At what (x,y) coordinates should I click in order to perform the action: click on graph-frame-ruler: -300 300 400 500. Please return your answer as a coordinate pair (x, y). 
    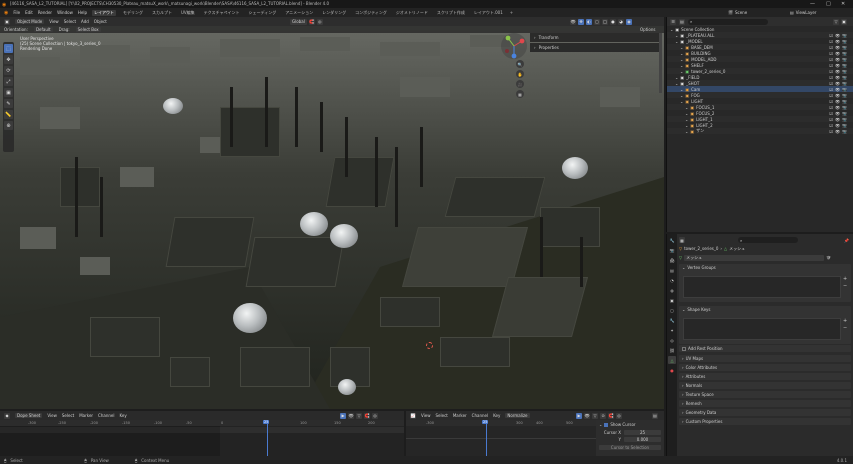
    Looking at the image, I should click on (501, 423).